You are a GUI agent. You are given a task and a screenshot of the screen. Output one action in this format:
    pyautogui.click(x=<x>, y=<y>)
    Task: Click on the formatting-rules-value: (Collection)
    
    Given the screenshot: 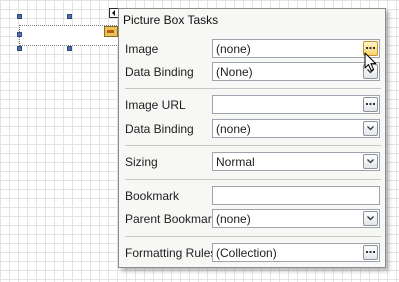 What is the action you would take?
    pyautogui.click(x=246, y=253)
    